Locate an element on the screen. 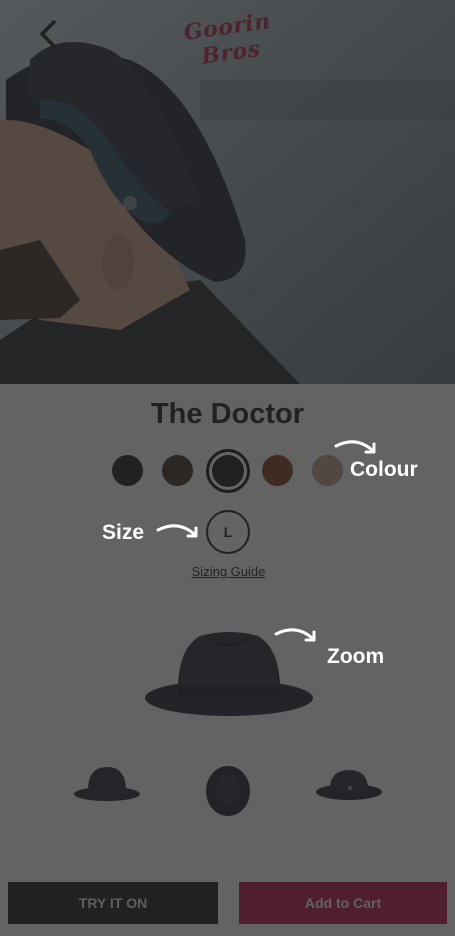 Image resolution: width=455 pixels, height=936 pixels. swatch-rust-fill is located at coordinates (277, 470).